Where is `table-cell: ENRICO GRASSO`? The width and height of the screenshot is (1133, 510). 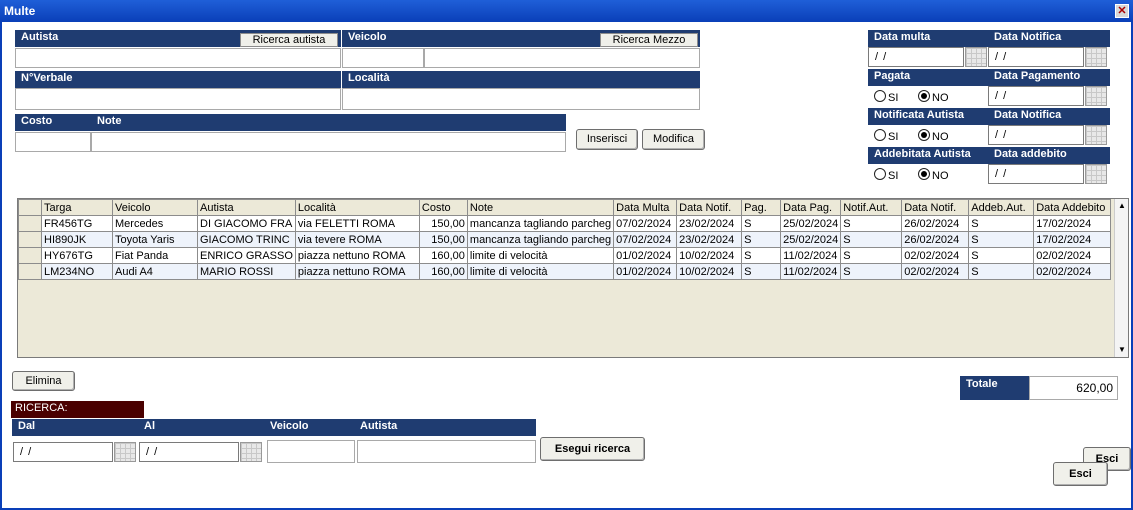
table-cell: ENRICO GRASSO is located at coordinates (246, 255).